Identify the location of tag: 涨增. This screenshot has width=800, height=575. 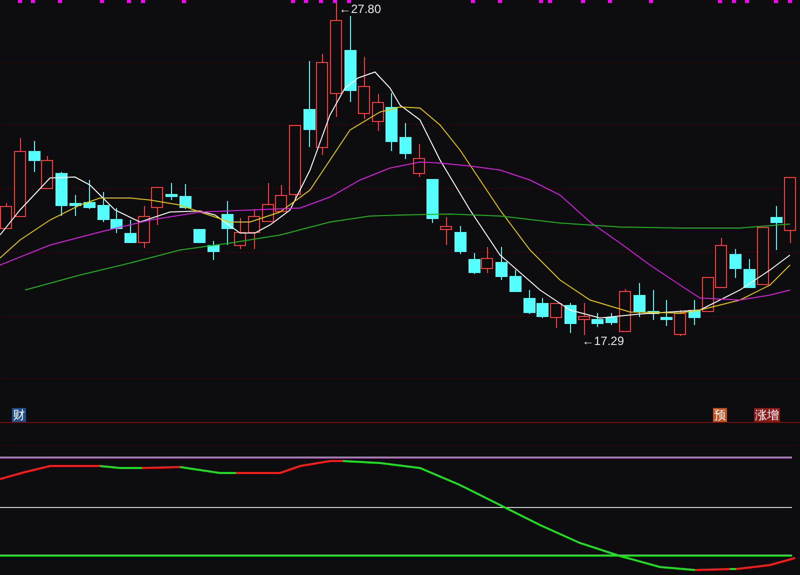
(767, 415).